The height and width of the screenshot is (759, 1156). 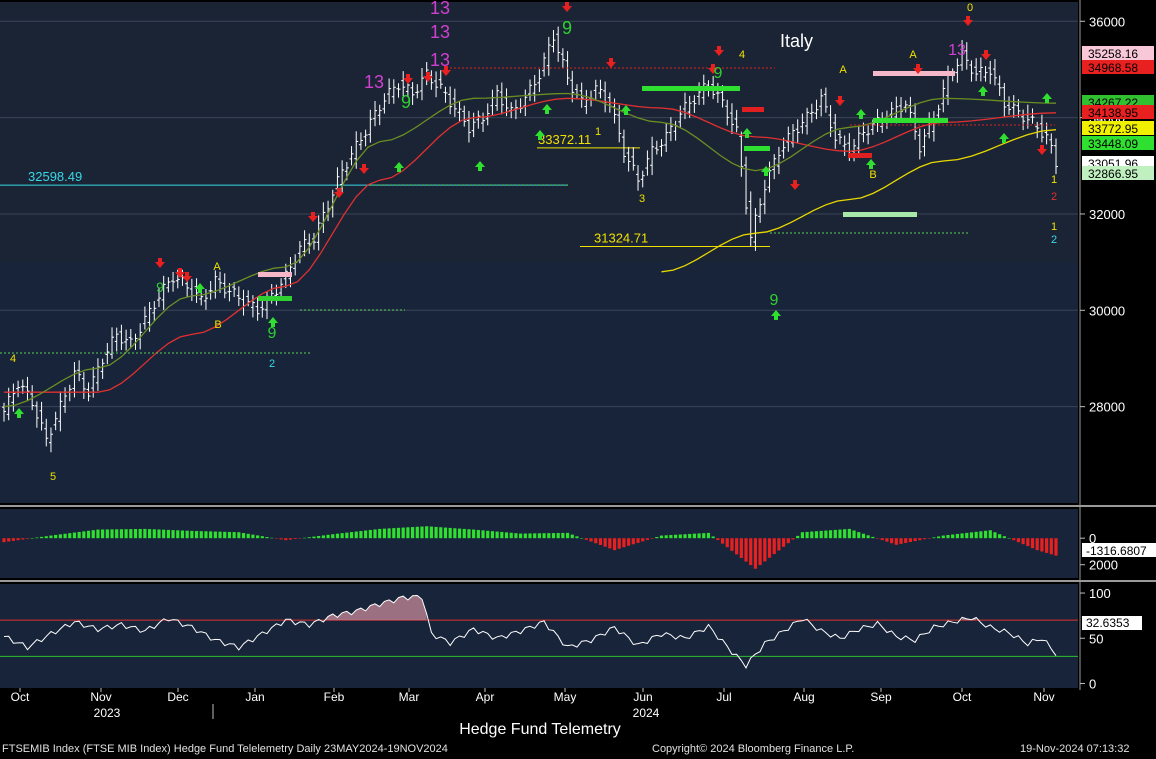 I want to click on last-value-tag: 34968.58, so click(x=1118, y=67).